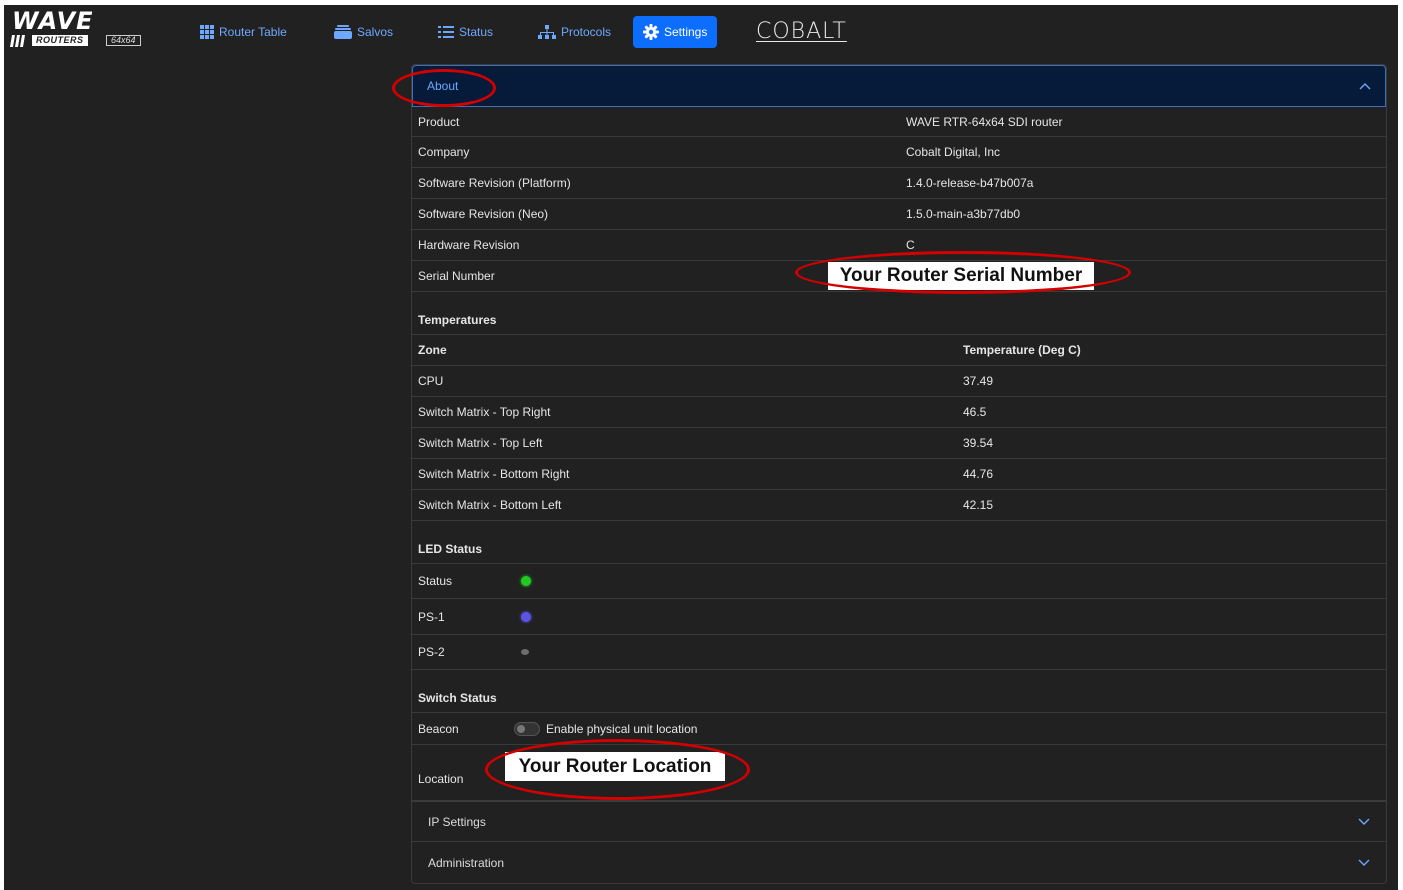 Image resolution: width=1403 pixels, height=890 pixels. What do you see at coordinates (466, 862) in the screenshot?
I see `administration-label: Administration` at bounding box center [466, 862].